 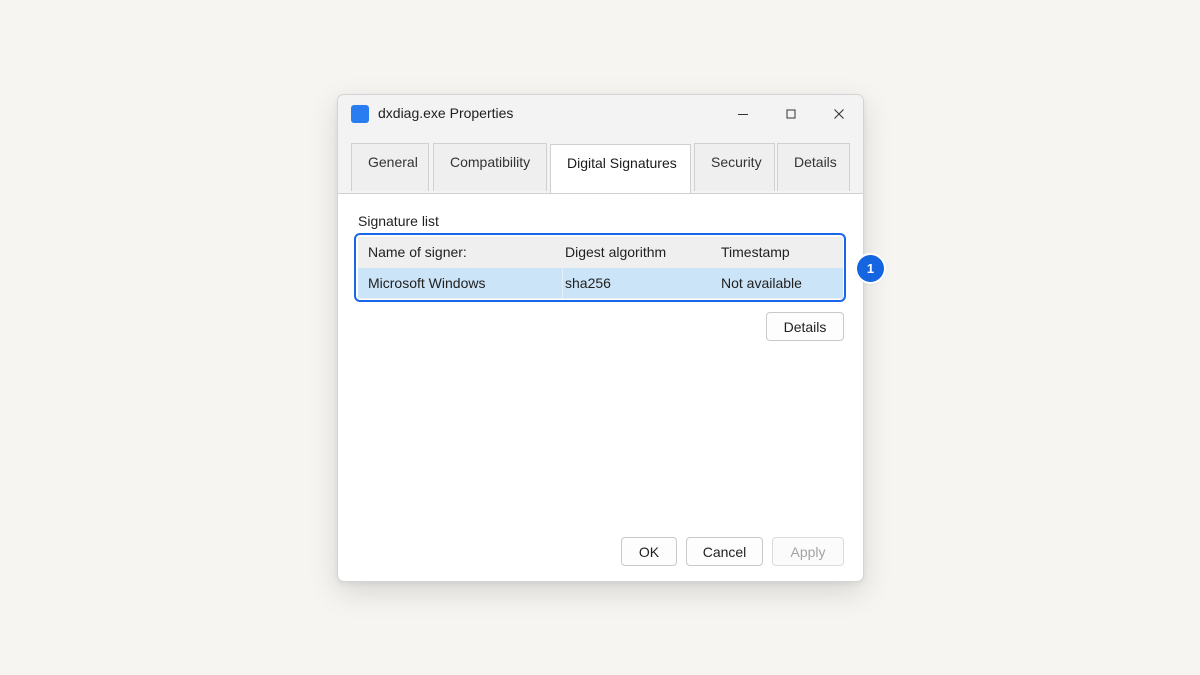 What do you see at coordinates (600, 267) in the screenshot?
I see `signature-list-highlight` at bounding box center [600, 267].